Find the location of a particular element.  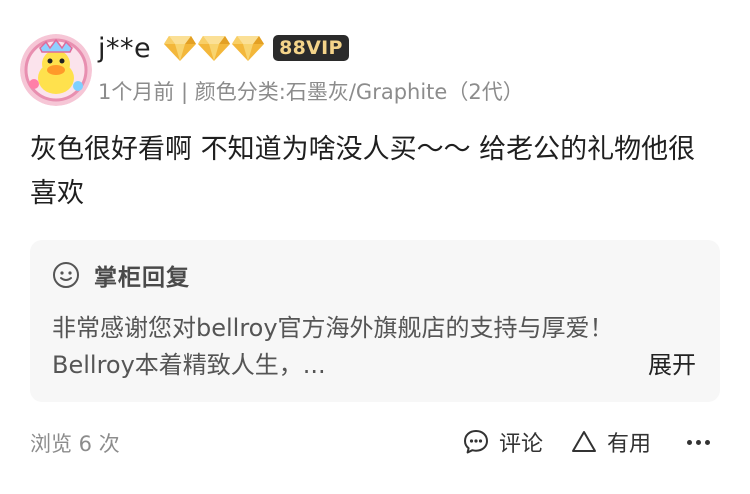

username-row: j**e 88VIP is located at coordinates (223, 48).